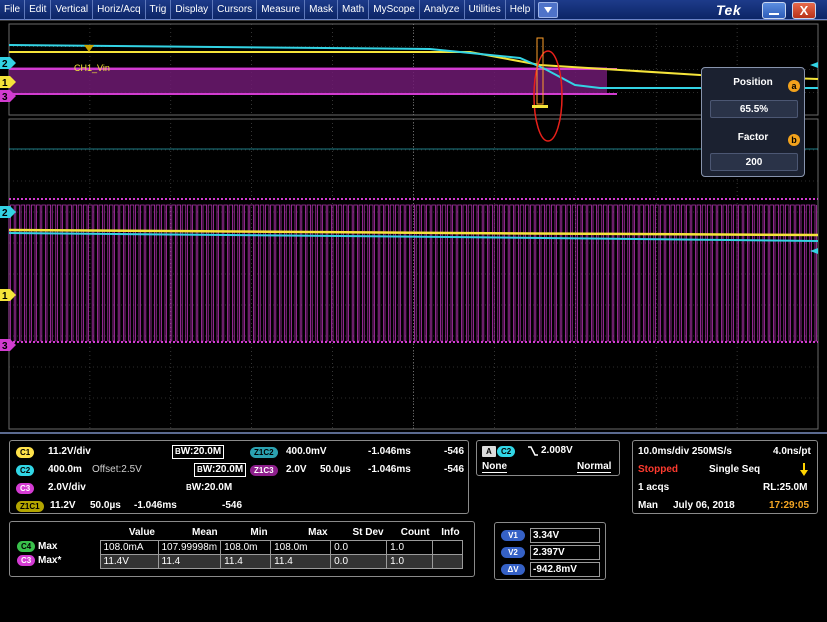 This screenshot has height=622, width=827. I want to click on row1-info, so click(448, 547).